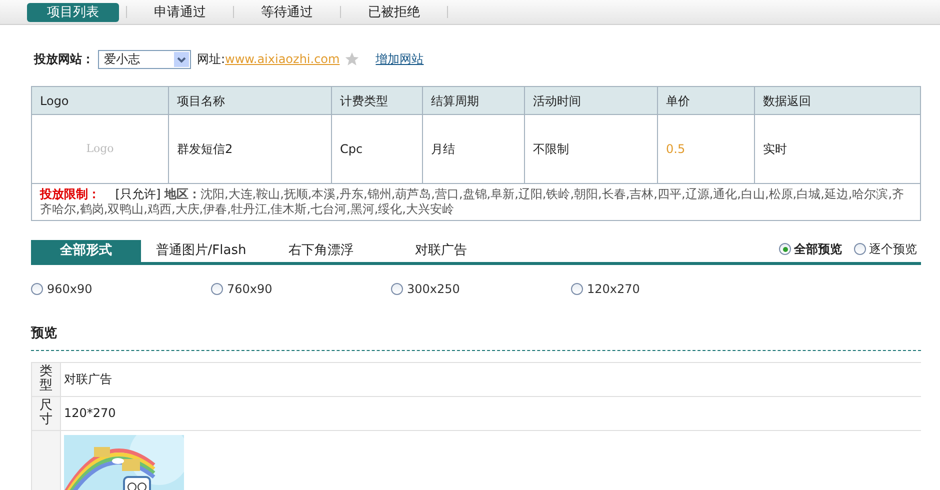 This screenshot has height=490, width=940. Describe the element at coordinates (250, 149) in the screenshot. I see `table-cell: 群发短信2` at that location.